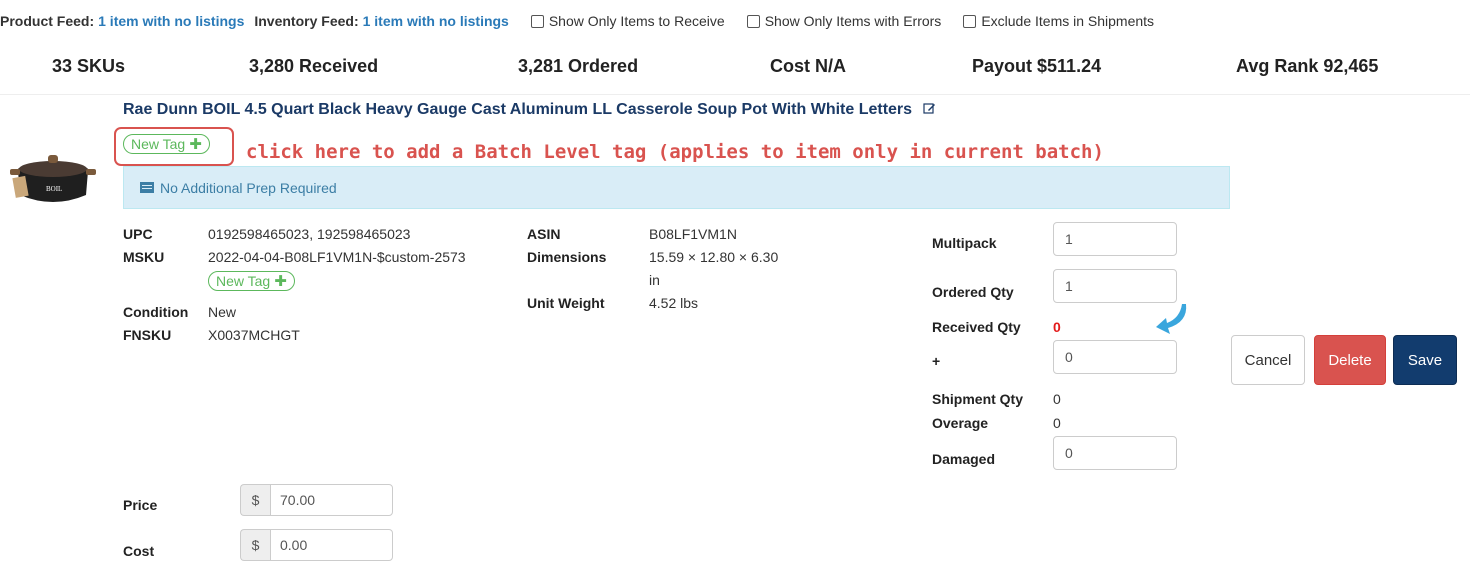  Describe the element at coordinates (1425, 360) in the screenshot. I see `save-button: Save` at that location.